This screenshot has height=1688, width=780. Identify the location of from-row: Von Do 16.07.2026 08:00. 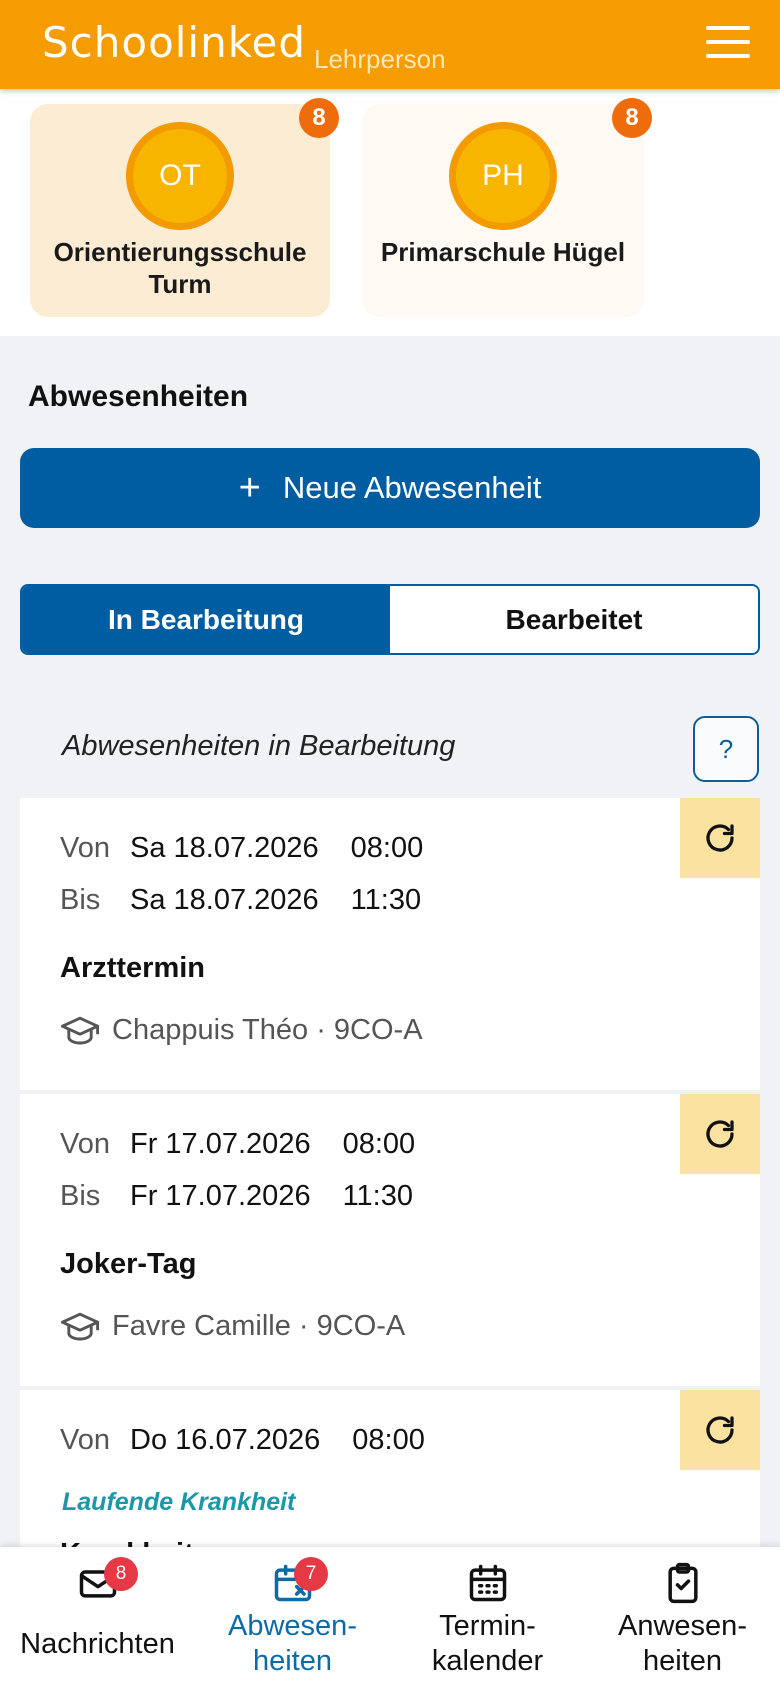
(242, 1440).